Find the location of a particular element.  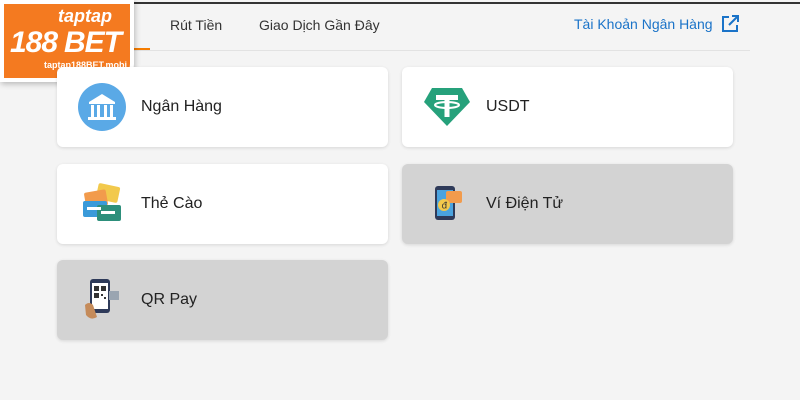

svg-text: đ is located at coordinates (445, 207).